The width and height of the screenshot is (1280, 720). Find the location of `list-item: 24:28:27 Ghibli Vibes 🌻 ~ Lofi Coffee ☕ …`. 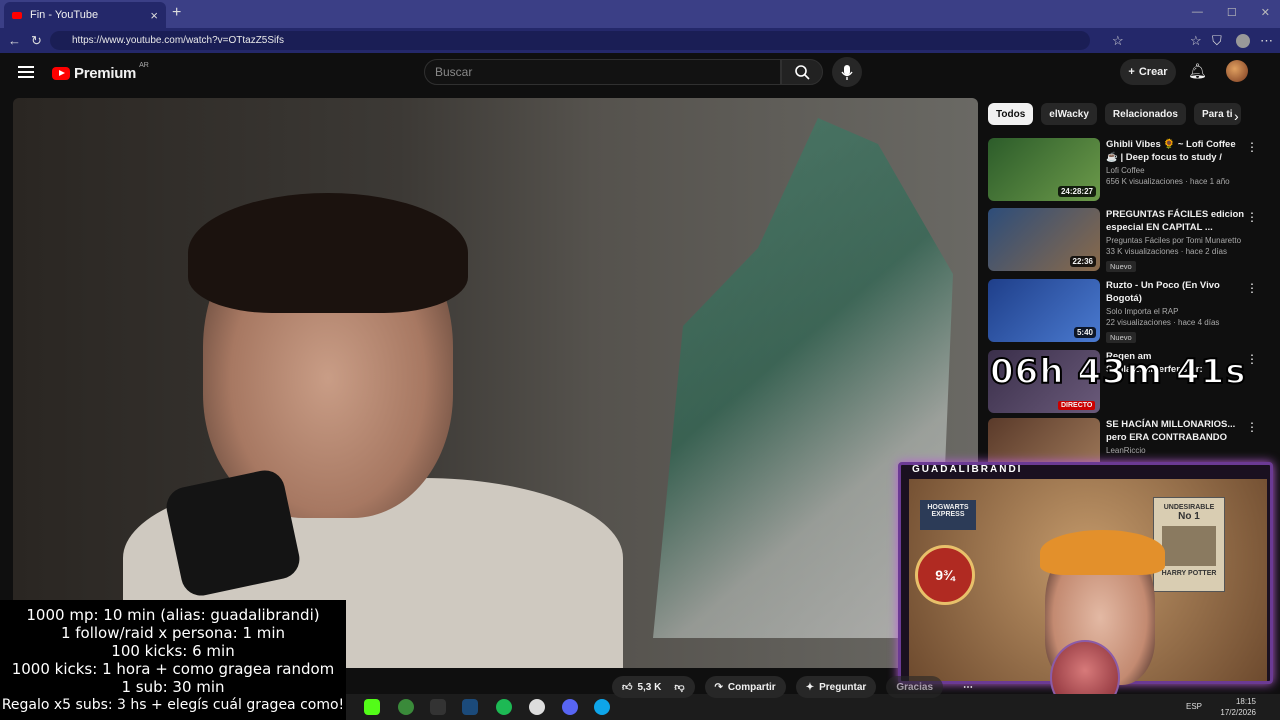

list-item: 24:28:27 Ghibli Vibes 🌻 ~ Lofi Coffee ☕ … is located at coordinates (1128, 170).